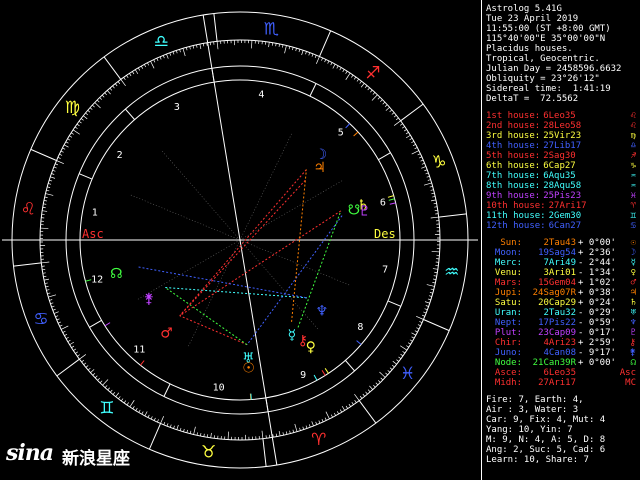 The width and height of the screenshot is (640, 480). Describe the element at coordinates (597, 293) in the screenshot. I see `planet-rate: + 0°38'` at that location.